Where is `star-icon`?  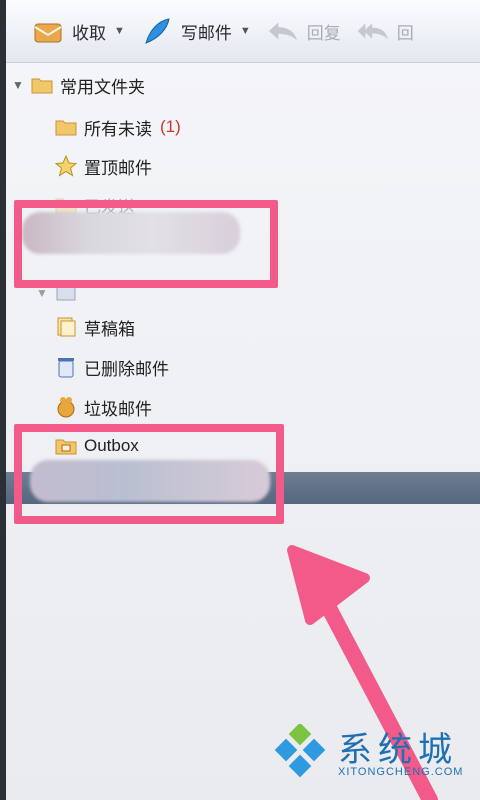
star-icon is located at coordinates (66, 166).